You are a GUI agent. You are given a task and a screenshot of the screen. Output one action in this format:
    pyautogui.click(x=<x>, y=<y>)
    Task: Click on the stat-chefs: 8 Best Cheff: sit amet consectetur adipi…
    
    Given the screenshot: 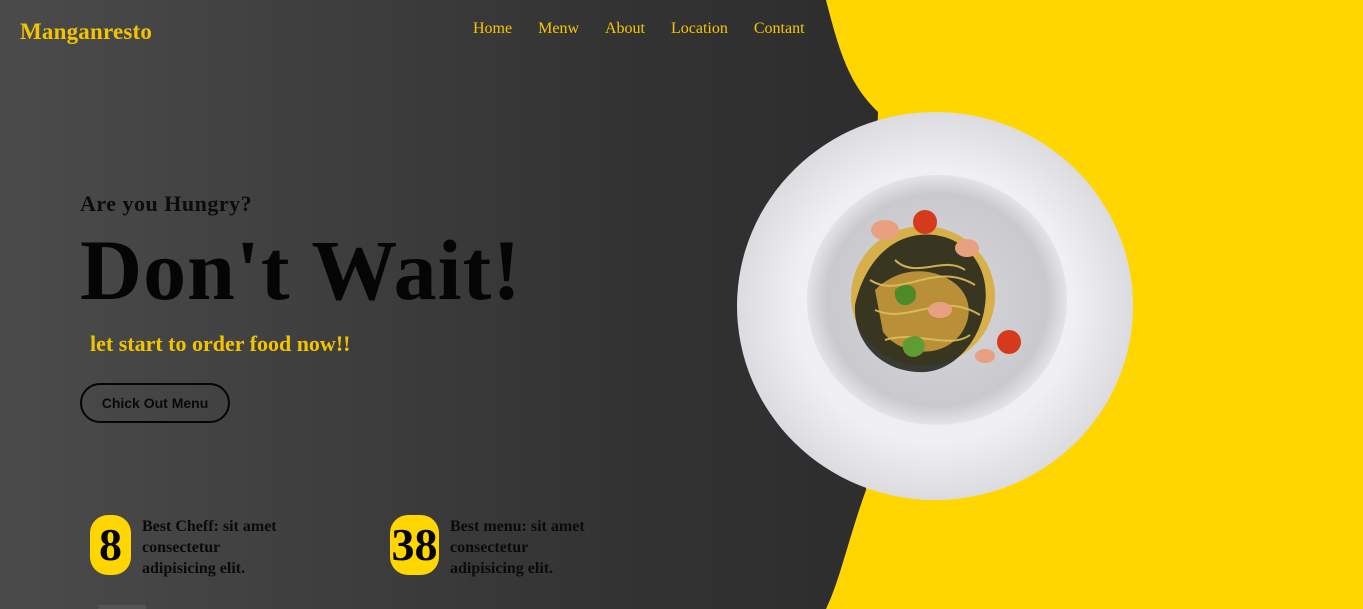 What is the action you would take?
    pyautogui.click(x=186, y=547)
    